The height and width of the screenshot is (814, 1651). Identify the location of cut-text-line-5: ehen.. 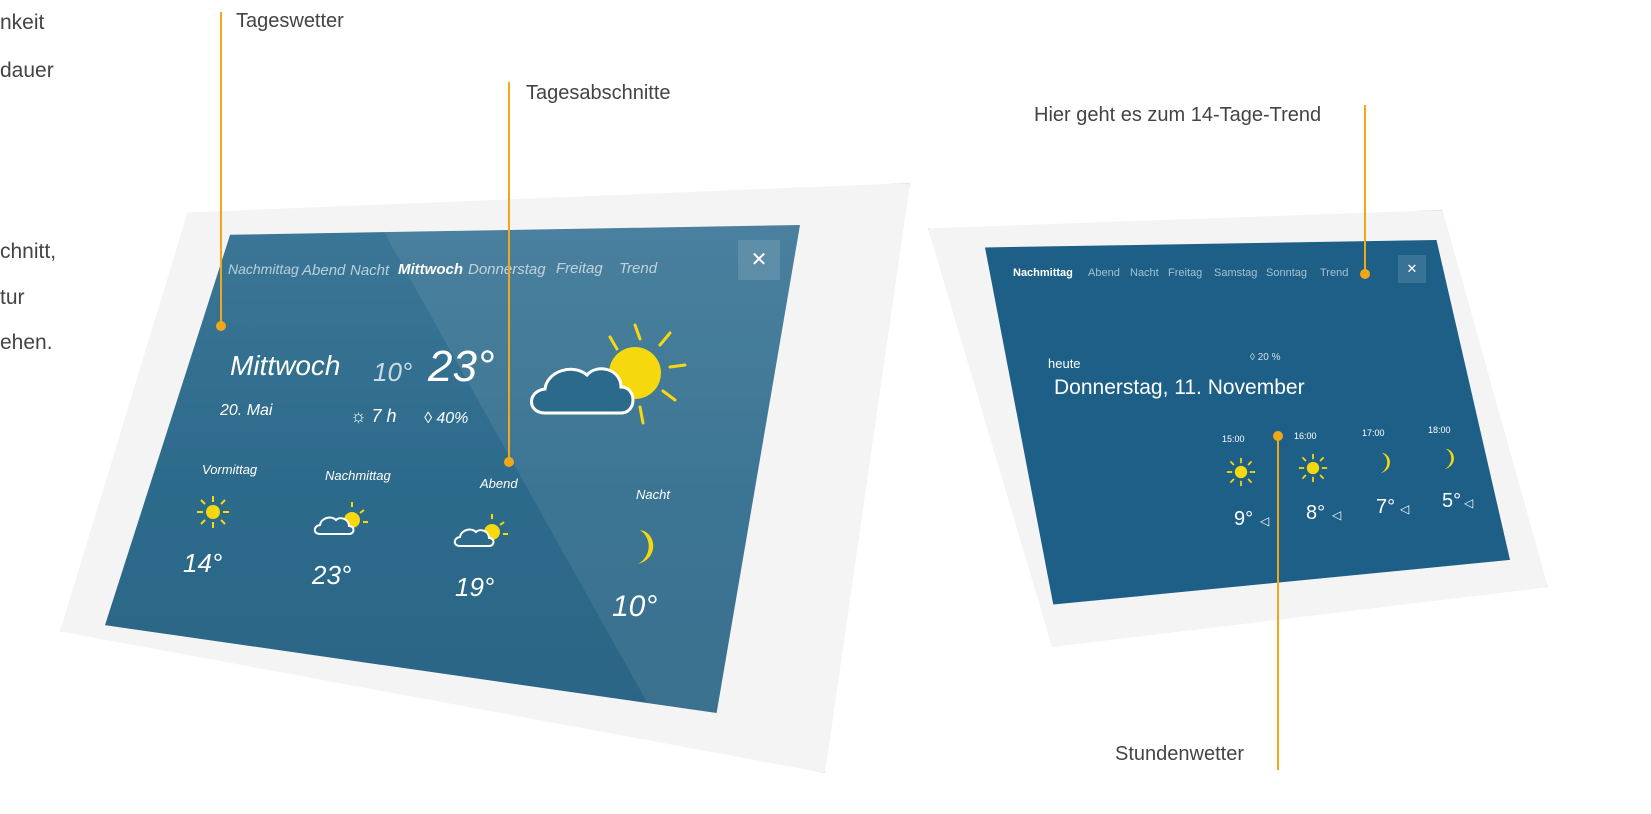
(26, 342).